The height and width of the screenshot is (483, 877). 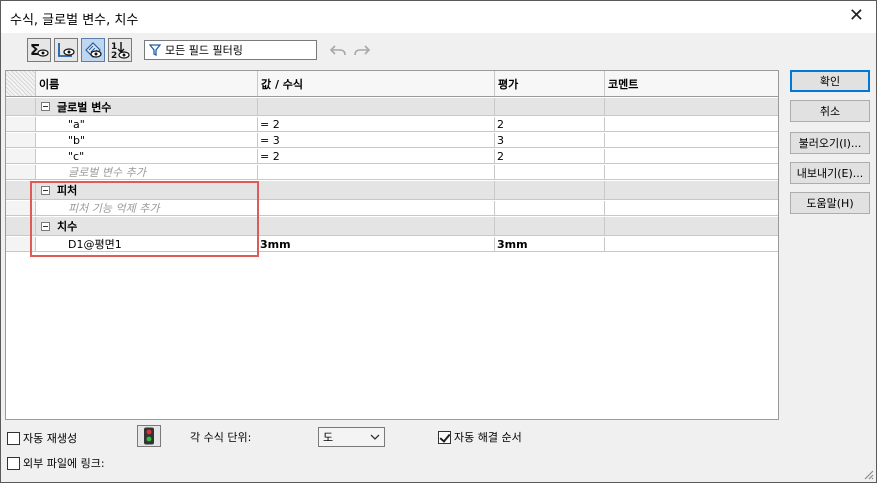 I want to click on equation-view-icon: Σ, so click(x=39, y=50).